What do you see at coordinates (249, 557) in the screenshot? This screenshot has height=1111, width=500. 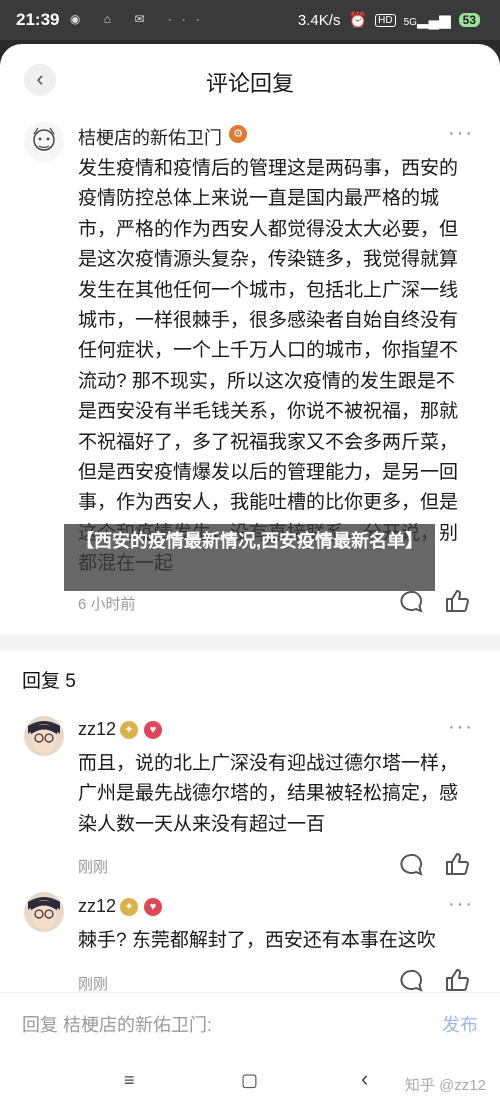 I see `overlay-caption: 【西安的疫情最新情况,西安疫情最新名单】` at bounding box center [249, 557].